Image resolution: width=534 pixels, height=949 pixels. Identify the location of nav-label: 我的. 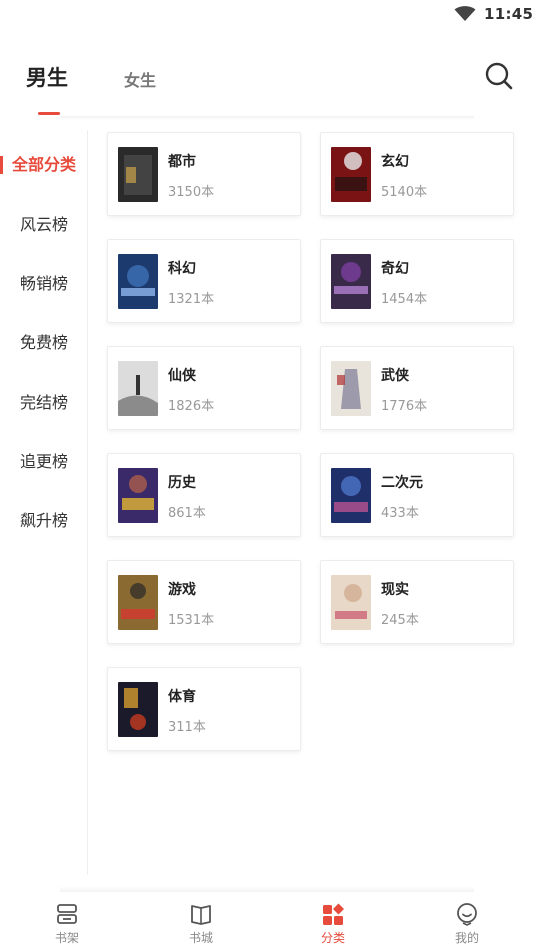
(466, 938).